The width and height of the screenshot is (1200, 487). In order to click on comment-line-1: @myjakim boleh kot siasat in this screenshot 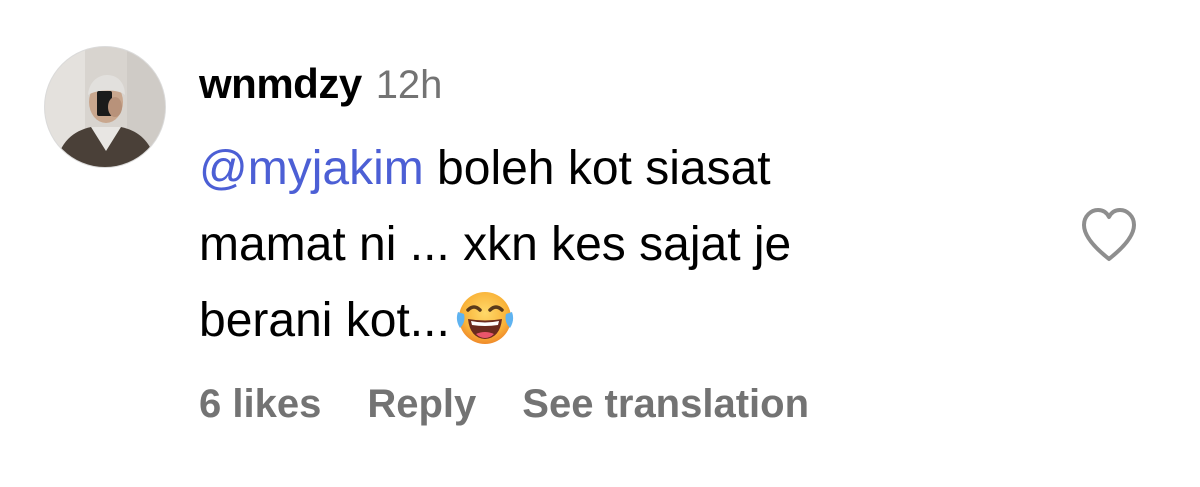, I will do `click(609, 169)`.